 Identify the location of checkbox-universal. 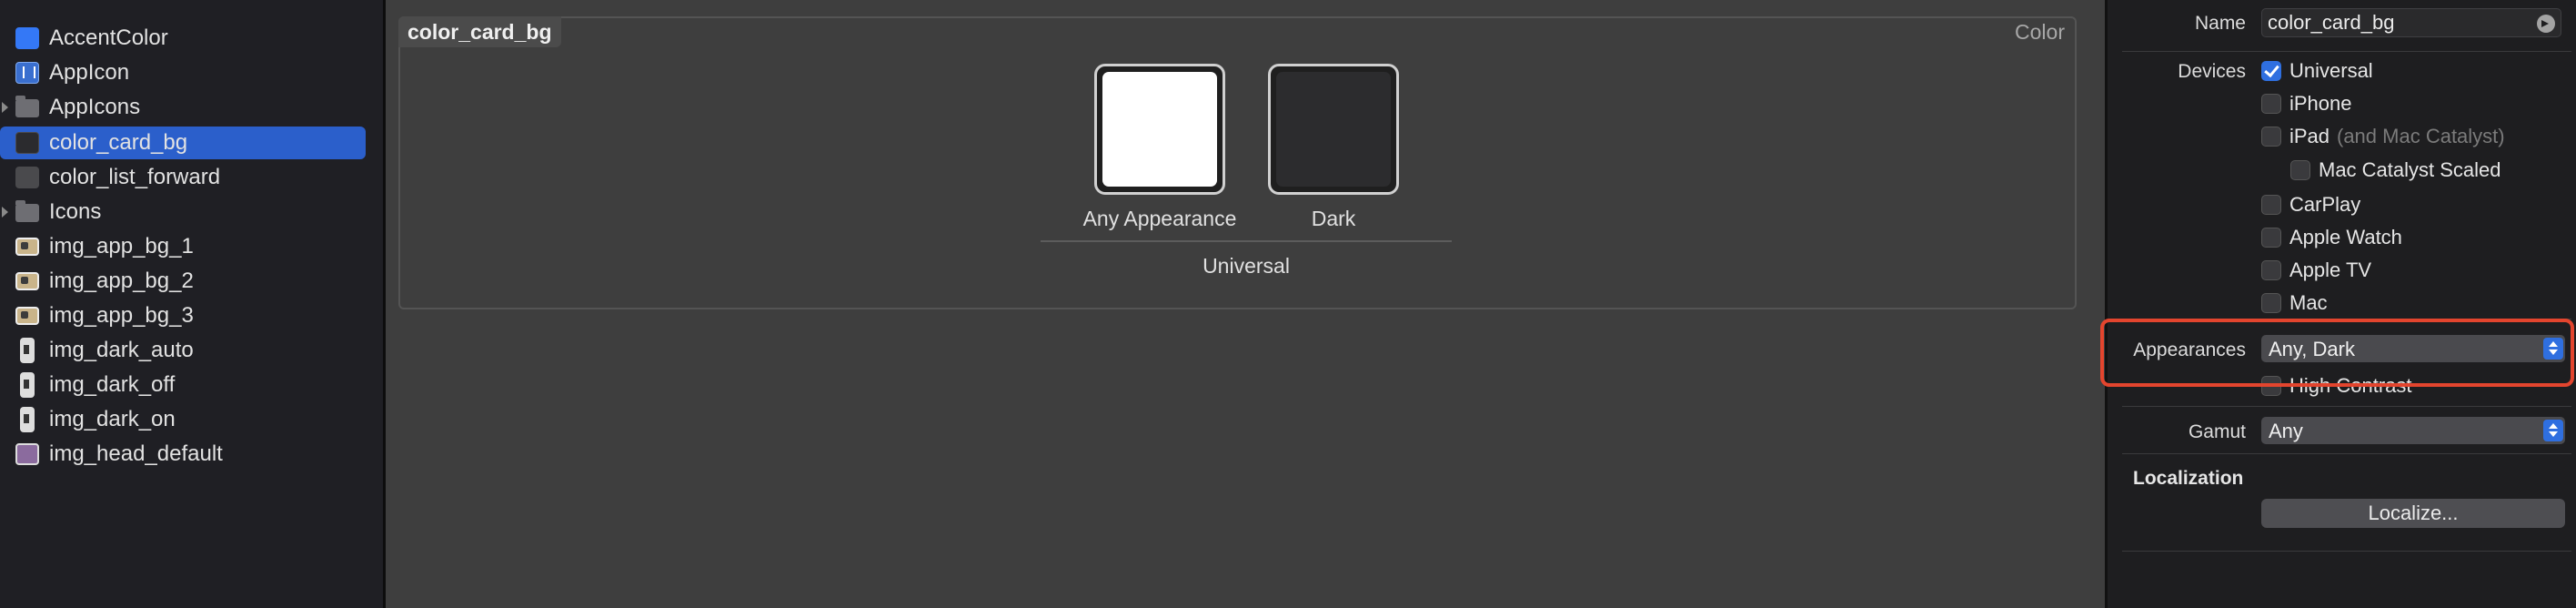
(2271, 71).